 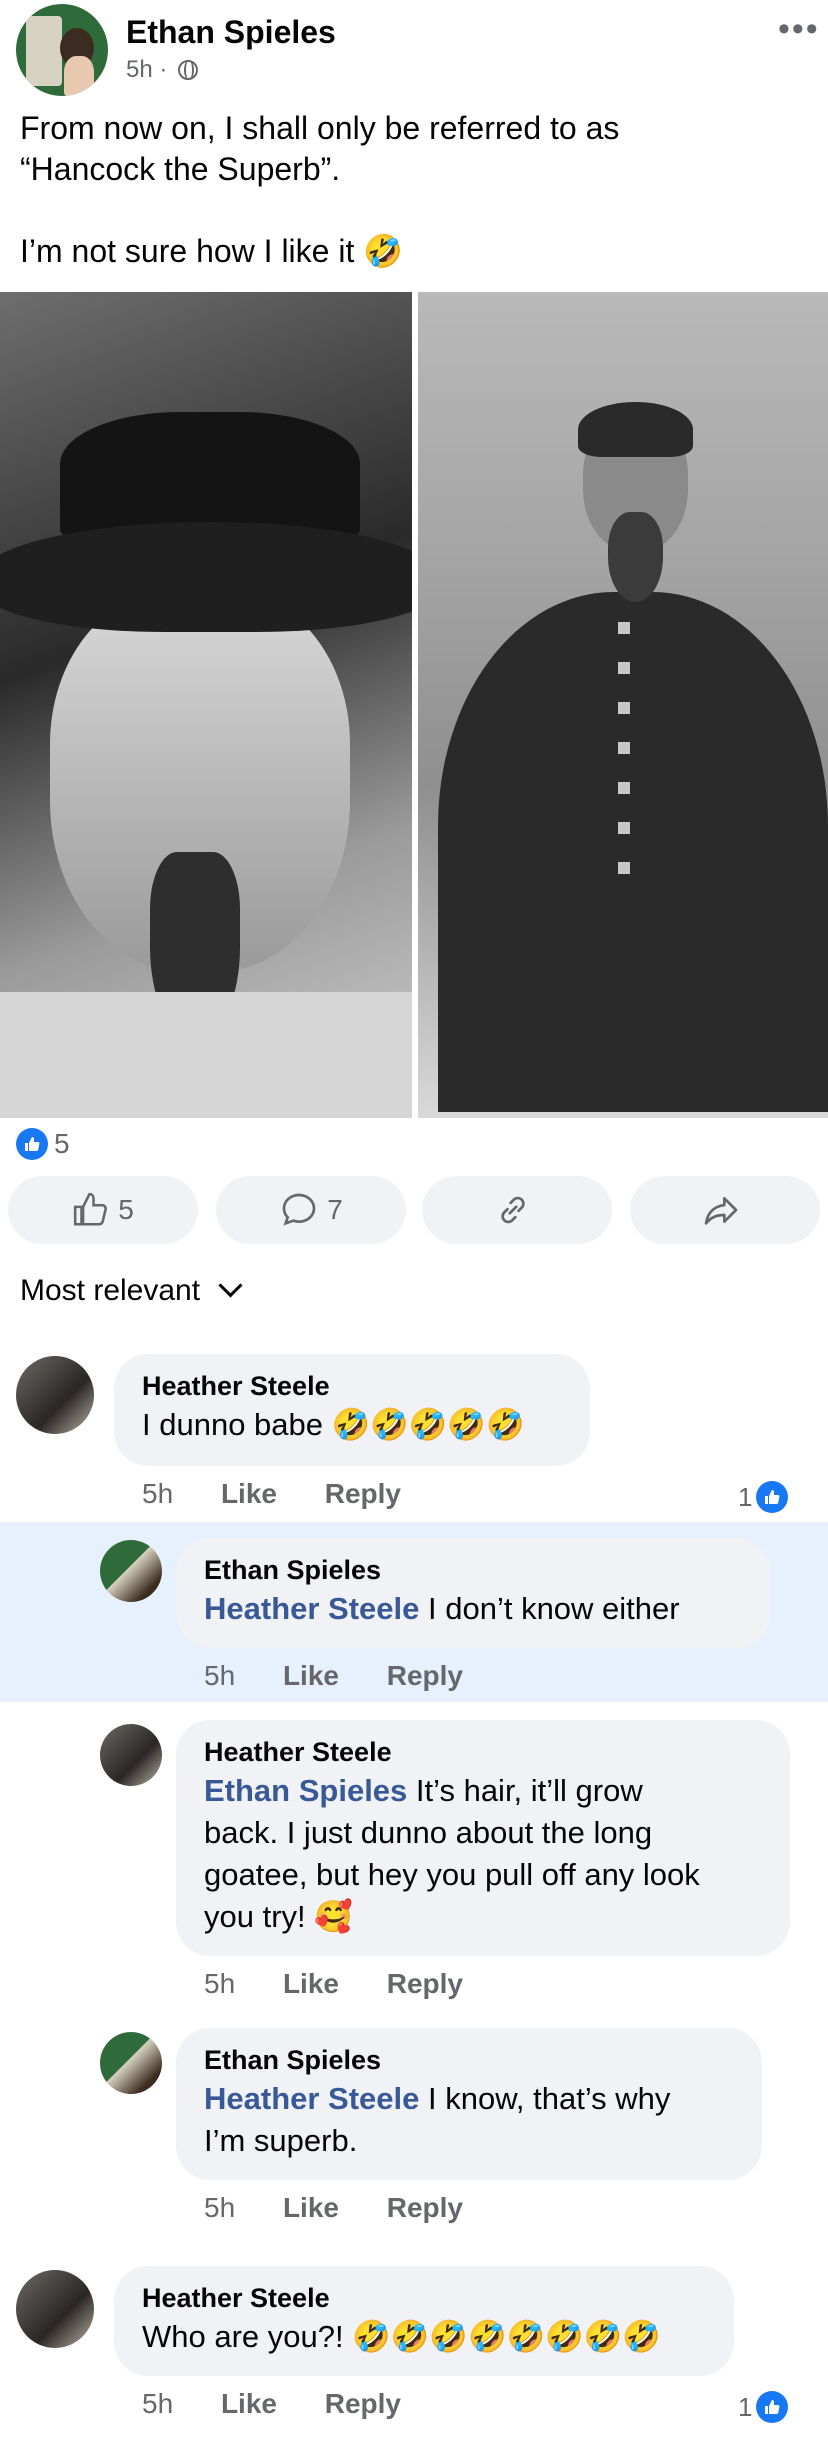 I want to click on globe-icon, so click(x=188, y=70).